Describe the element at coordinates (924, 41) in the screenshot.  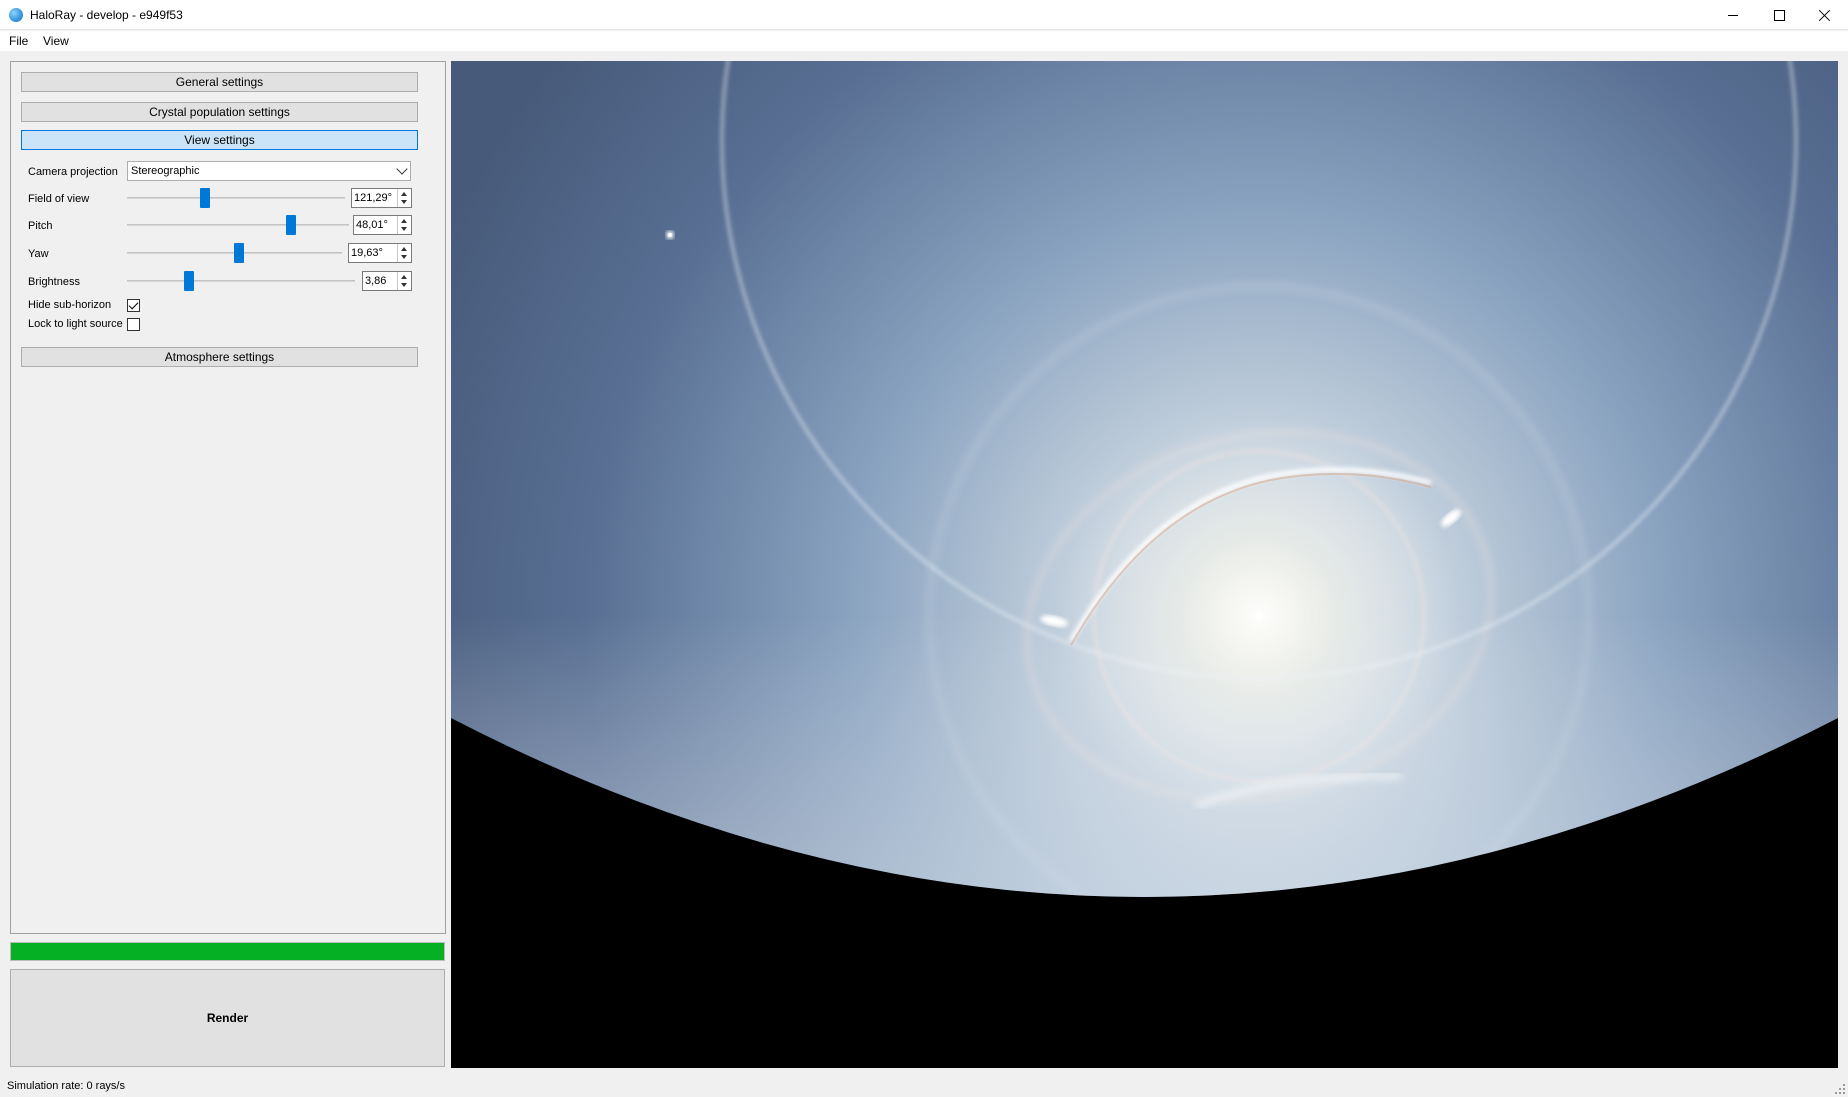
I see `menu-bar: File View` at that location.